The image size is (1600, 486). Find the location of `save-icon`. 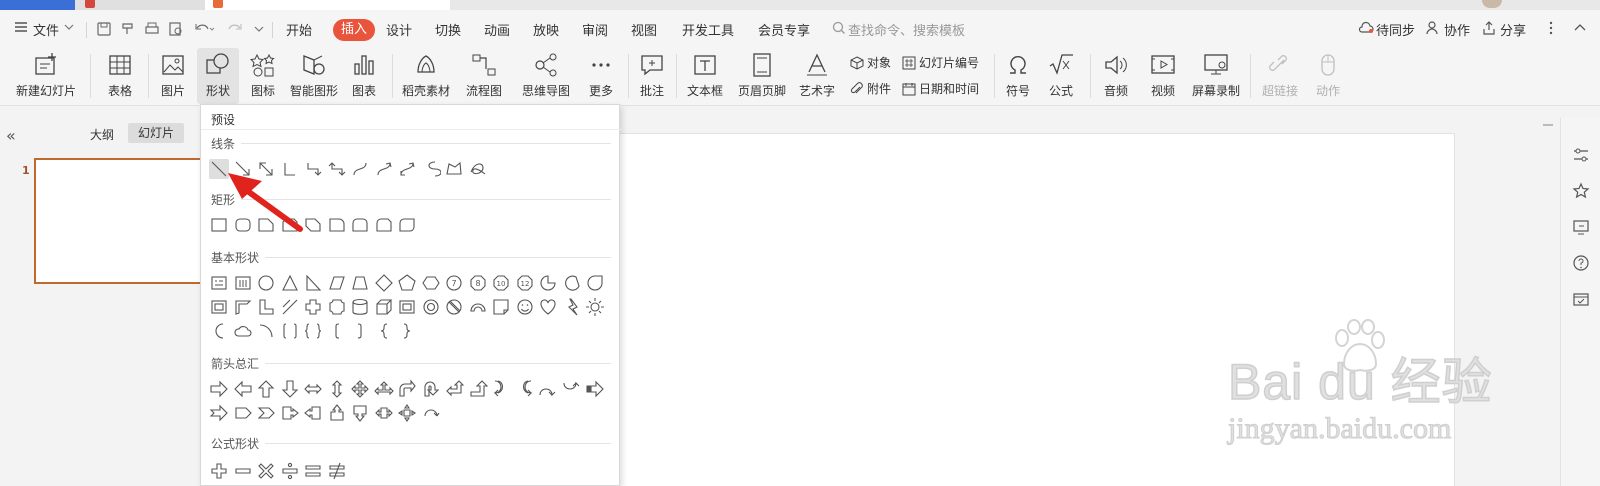

save-icon is located at coordinates (104, 31).